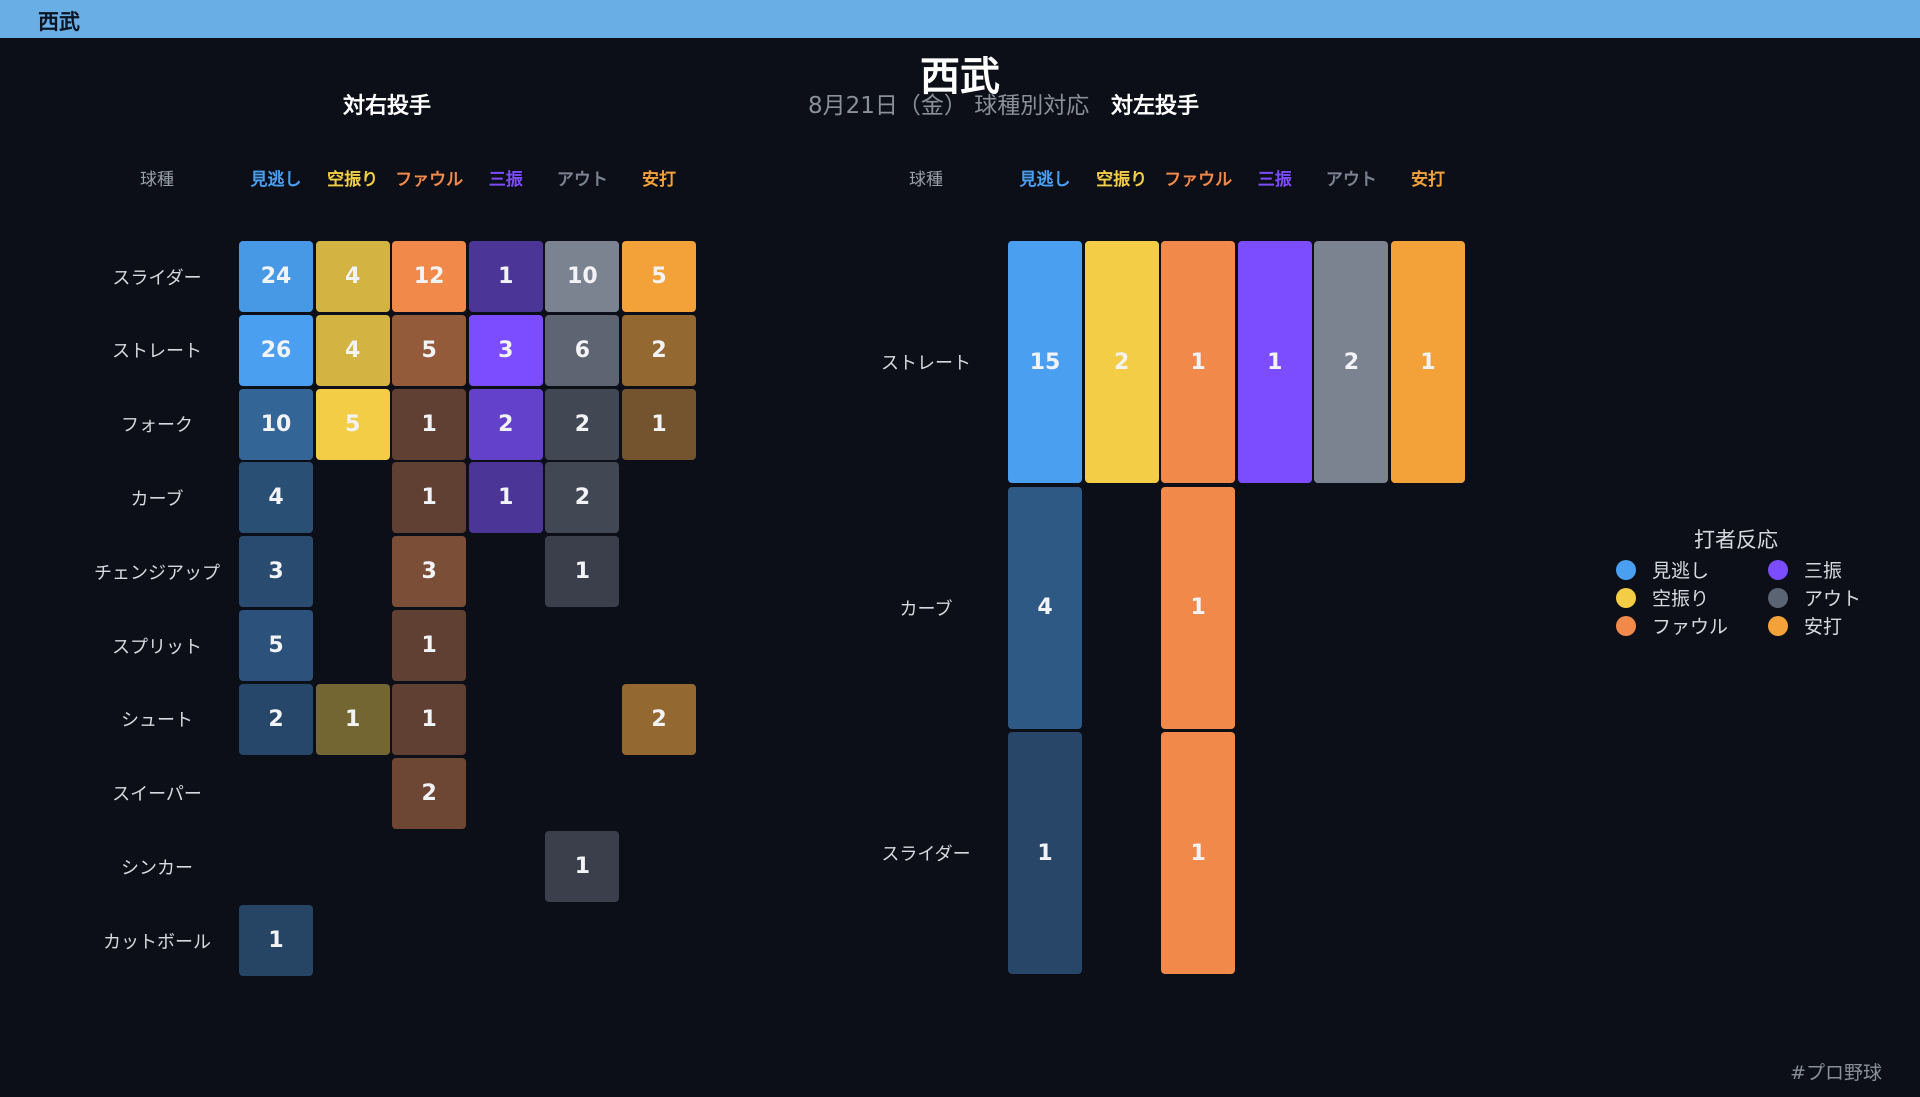  Describe the element at coordinates (157, 573) in the screenshot. I see `row-label: チェンジアップ` at that location.